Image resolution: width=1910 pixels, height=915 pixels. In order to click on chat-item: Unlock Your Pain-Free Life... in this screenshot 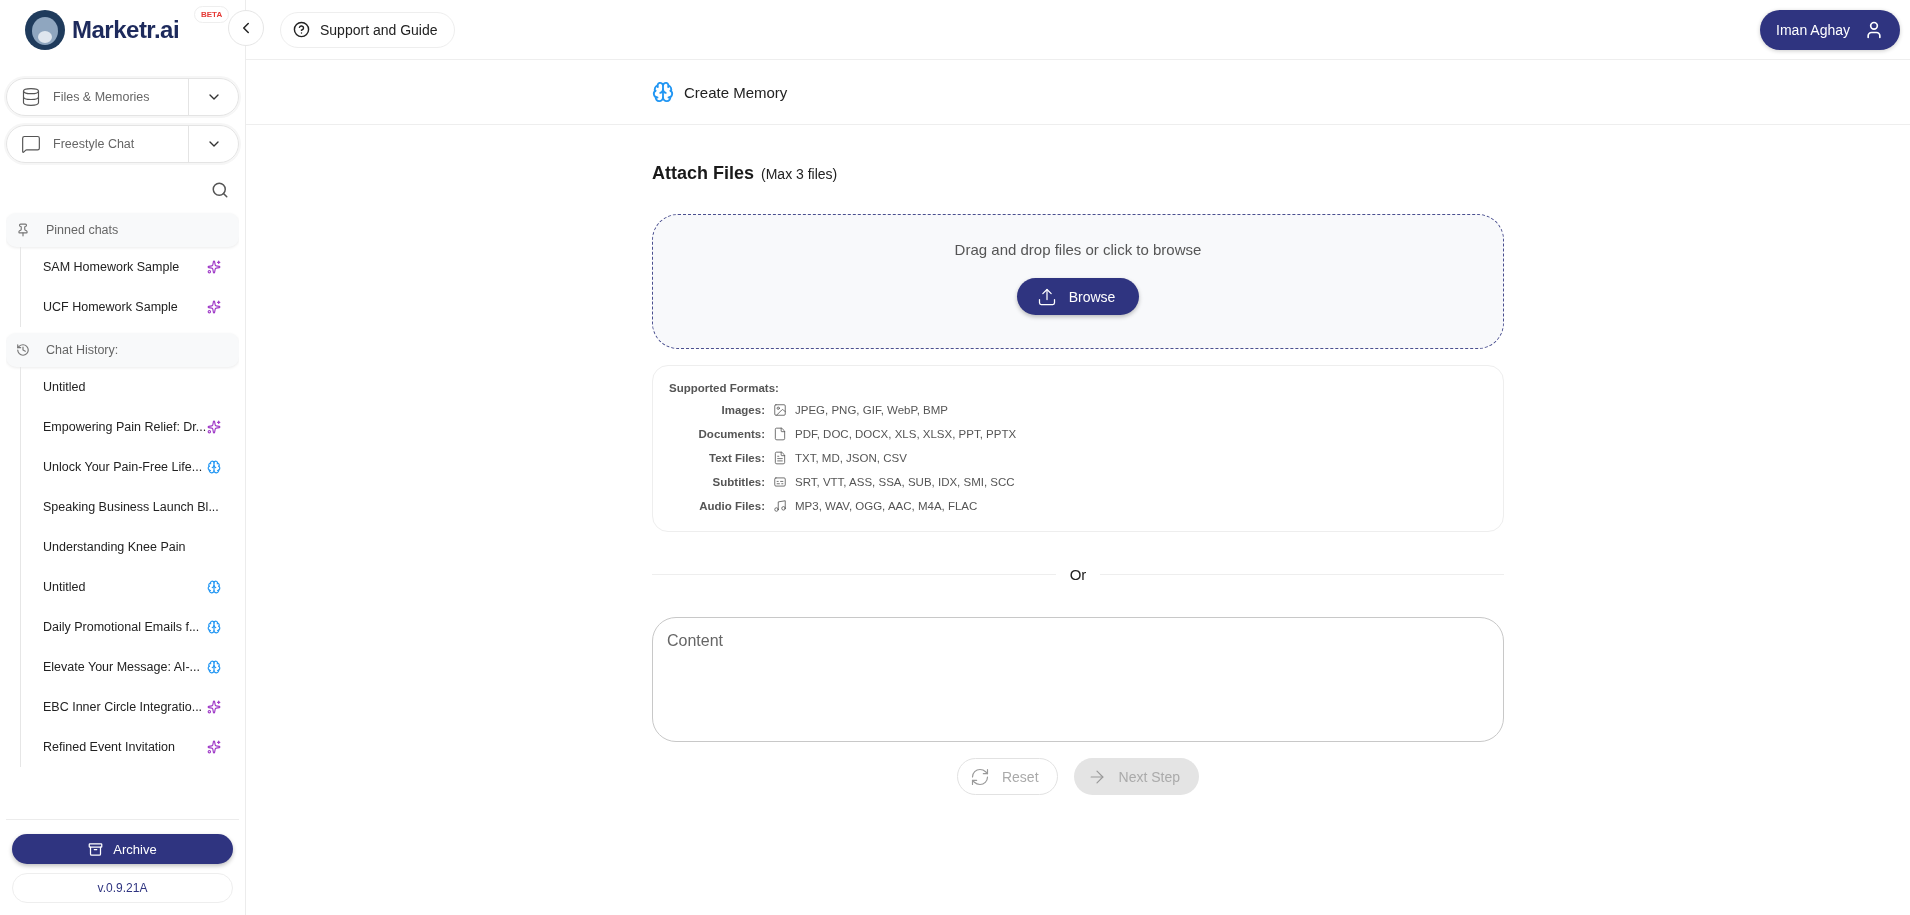, I will do `click(130, 467)`.